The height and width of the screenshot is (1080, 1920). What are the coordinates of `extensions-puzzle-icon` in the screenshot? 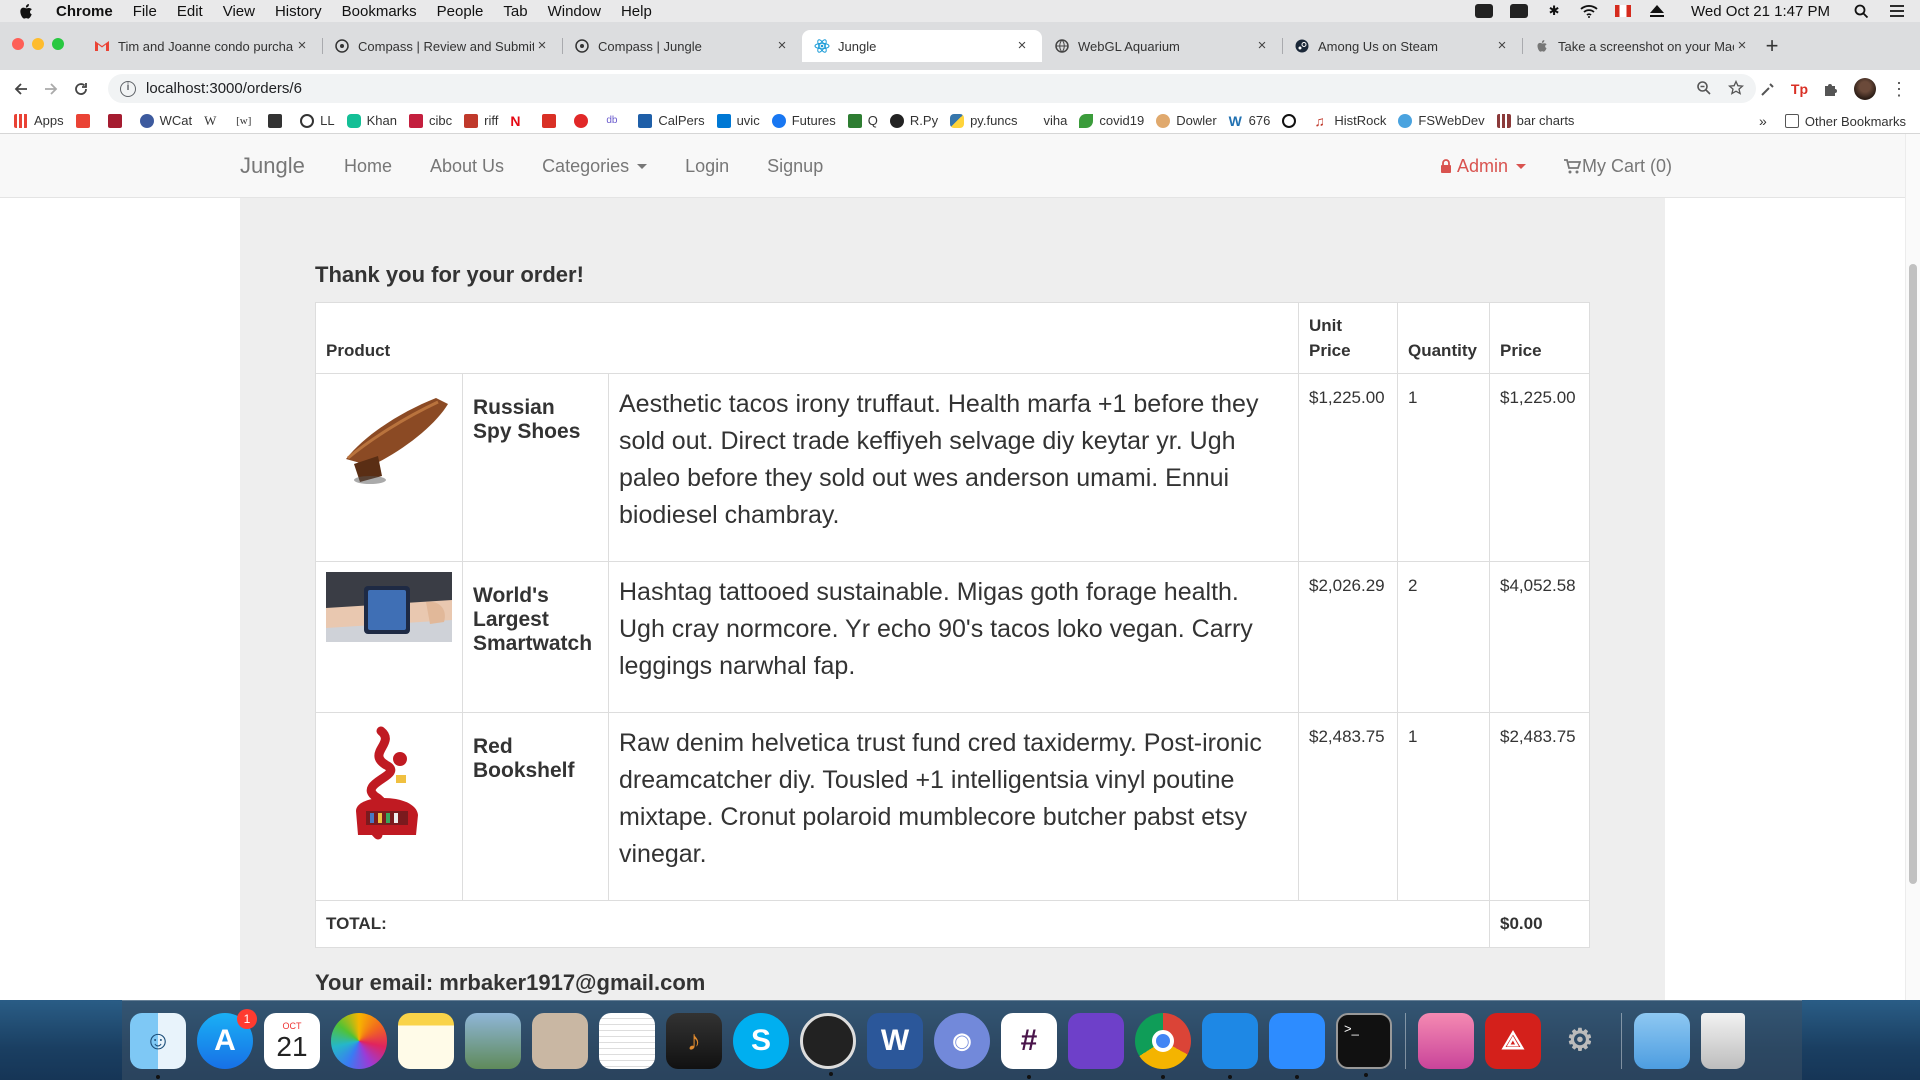 It's located at (1831, 89).